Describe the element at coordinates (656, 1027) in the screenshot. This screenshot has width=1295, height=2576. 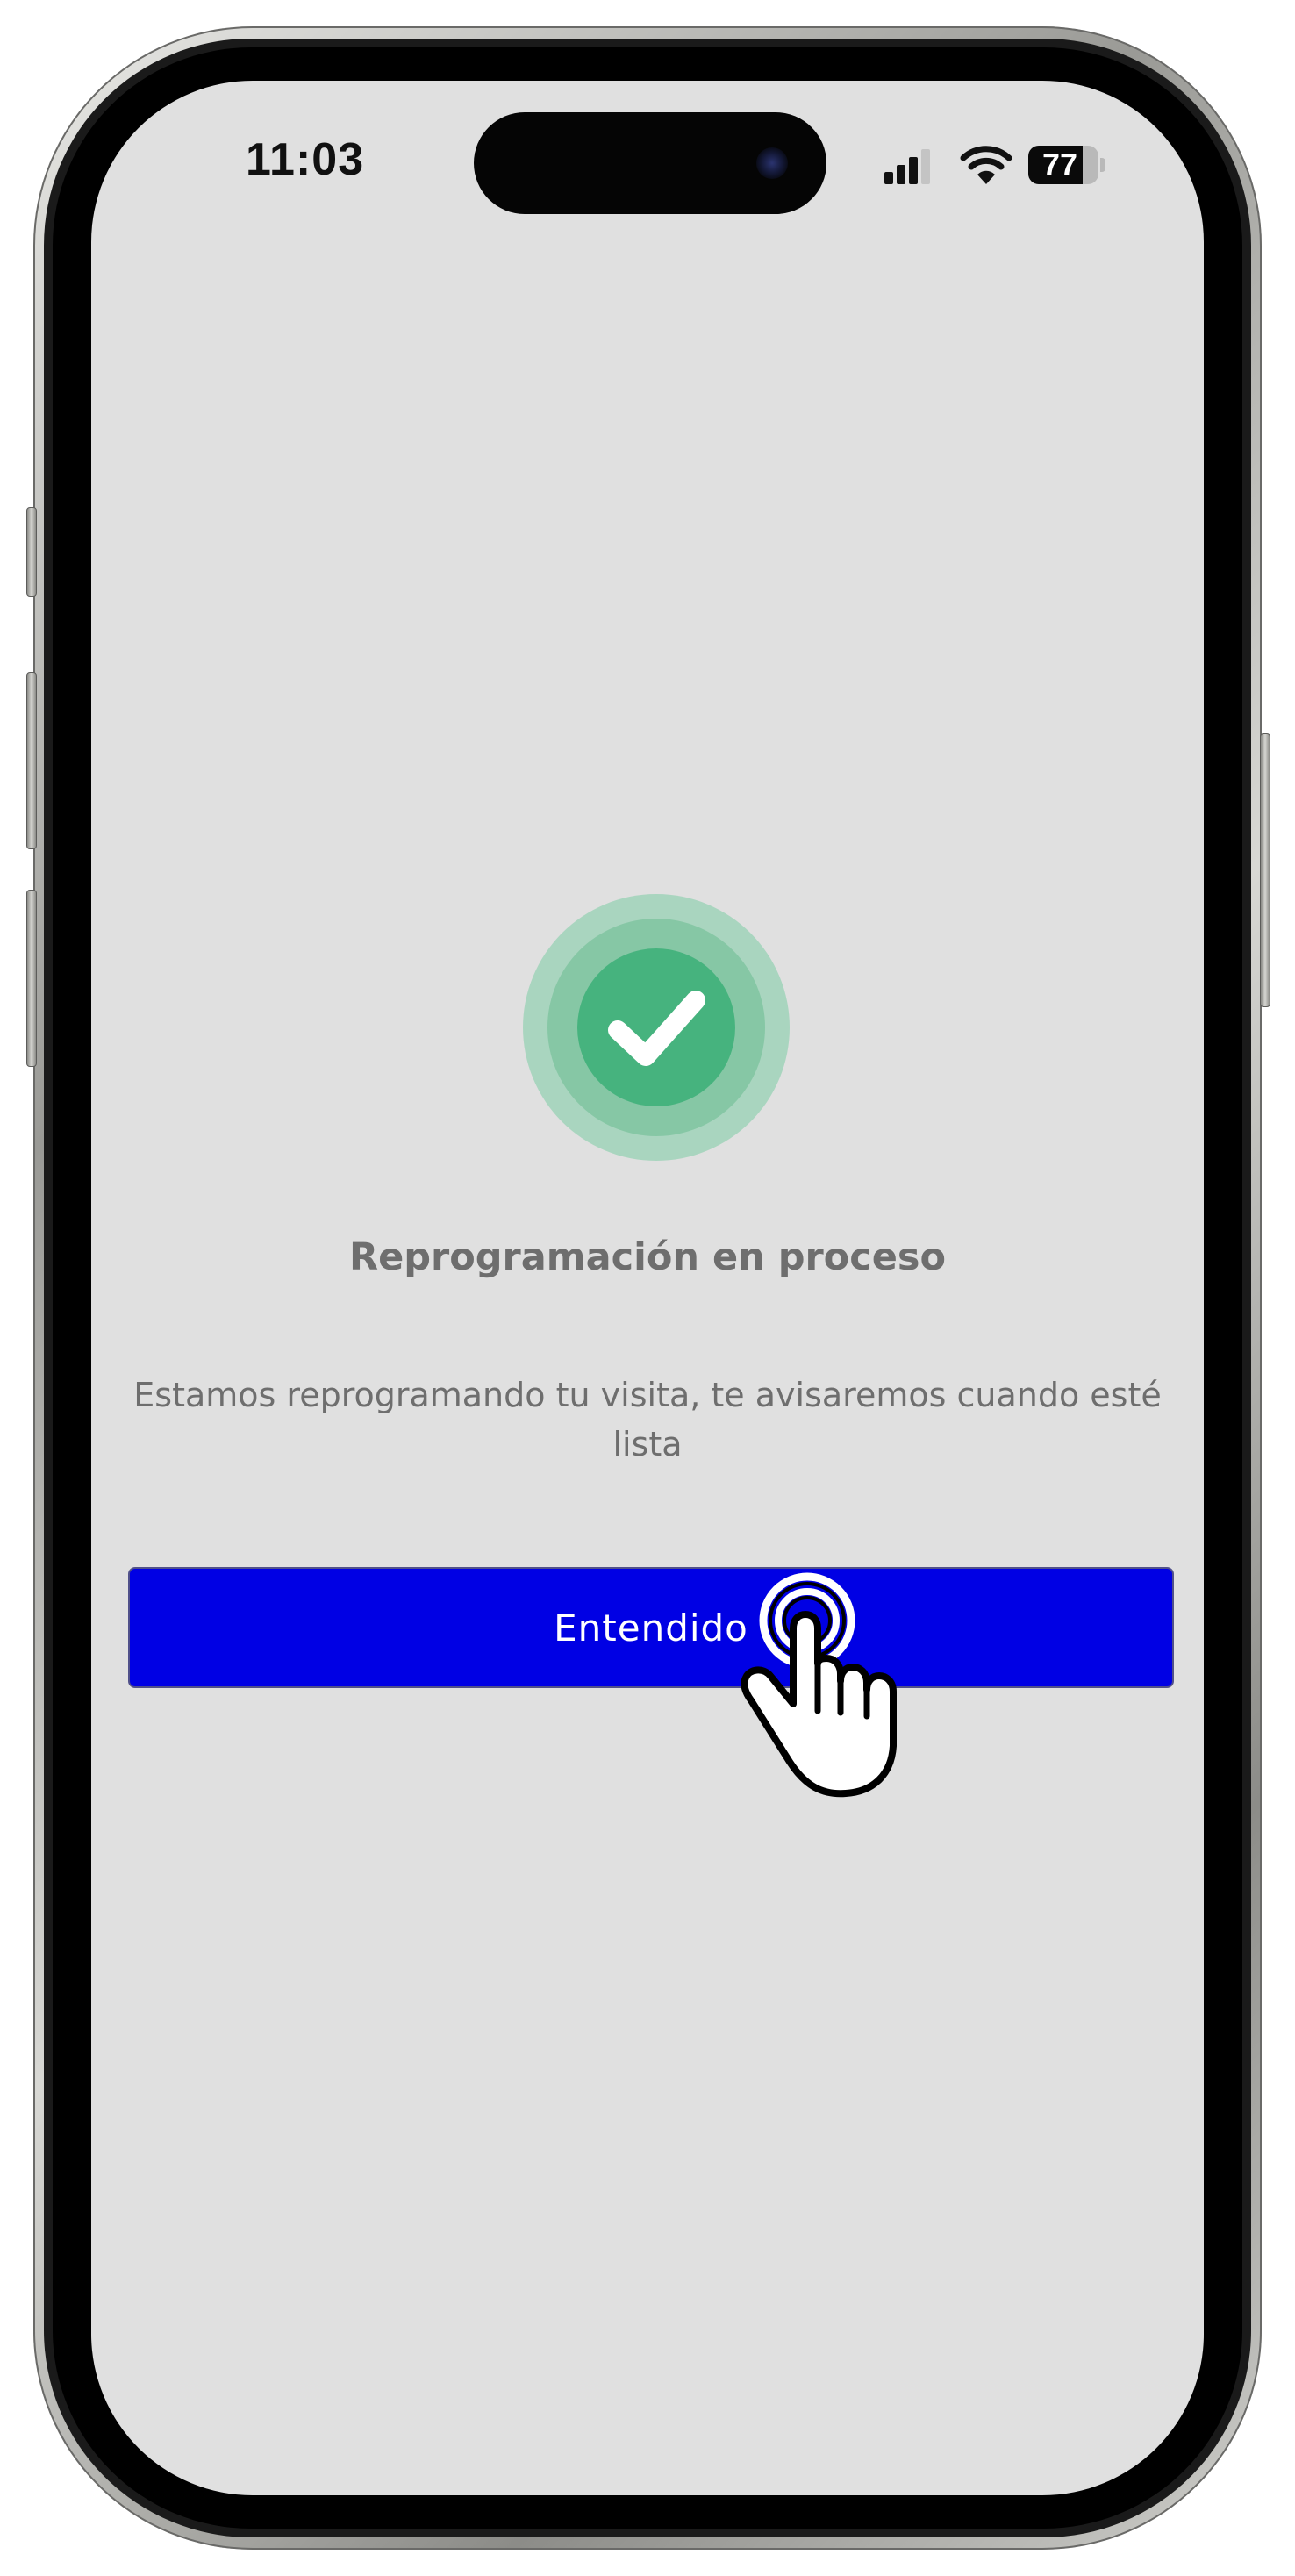
I see `check-circle-icon` at that location.